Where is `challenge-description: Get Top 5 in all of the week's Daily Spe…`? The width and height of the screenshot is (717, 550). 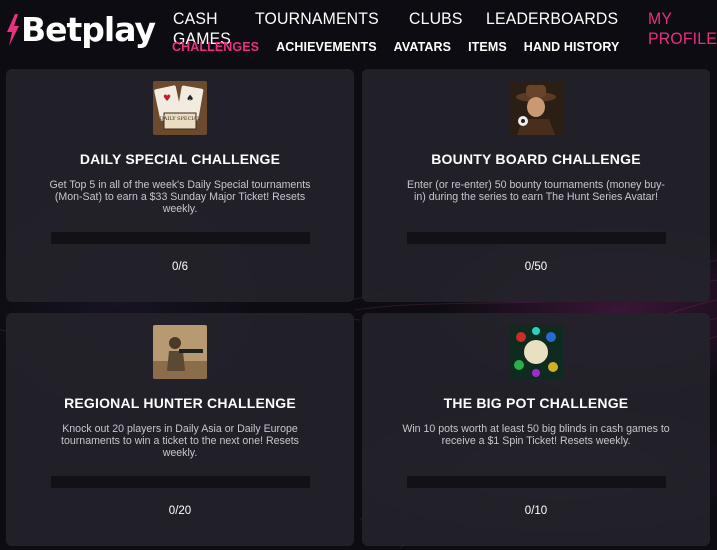
challenge-description: Get Top 5 in all of the week's Daily Spe… is located at coordinates (180, 197).